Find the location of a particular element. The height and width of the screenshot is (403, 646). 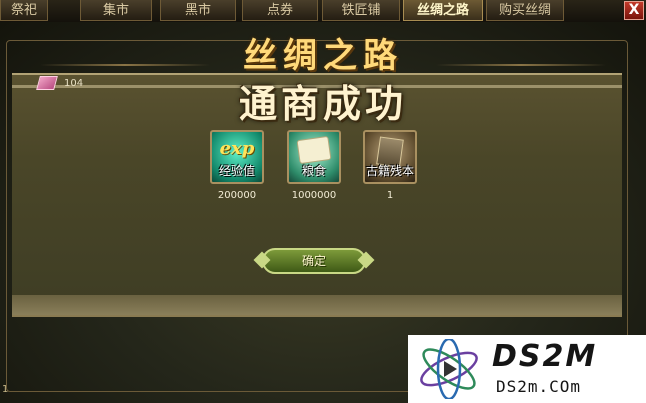

reward-label: 古籍残本 is located at coordinates (389, 171).